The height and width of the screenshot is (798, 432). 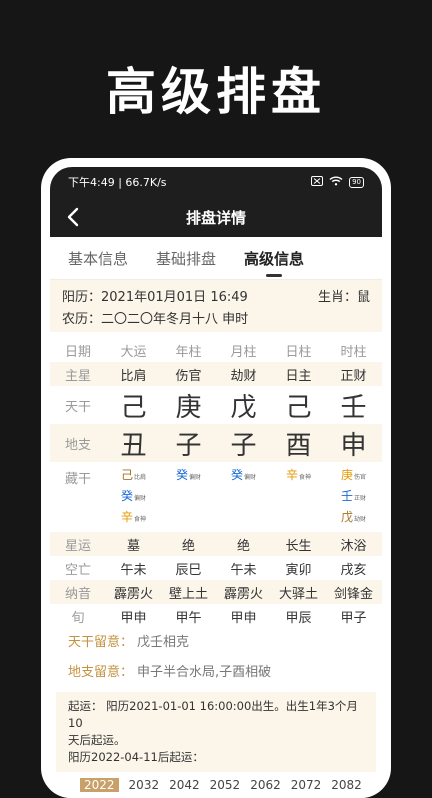 I want to click on row-label: 主星, so click(x=77, y=376).